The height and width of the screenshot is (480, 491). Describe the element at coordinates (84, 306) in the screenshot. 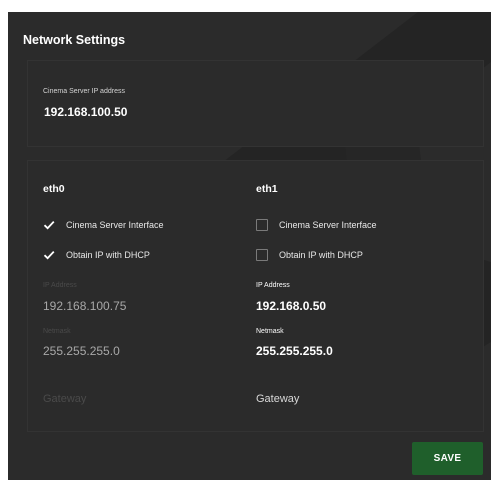

I see `eth0-ip-field: 192.168.100.75` at that location.